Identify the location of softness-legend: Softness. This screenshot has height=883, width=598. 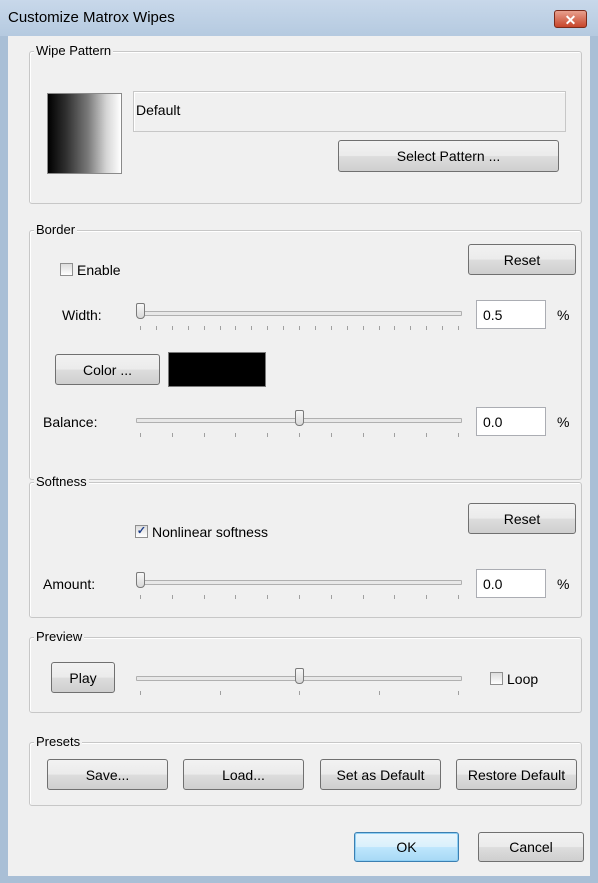
(61, 481).